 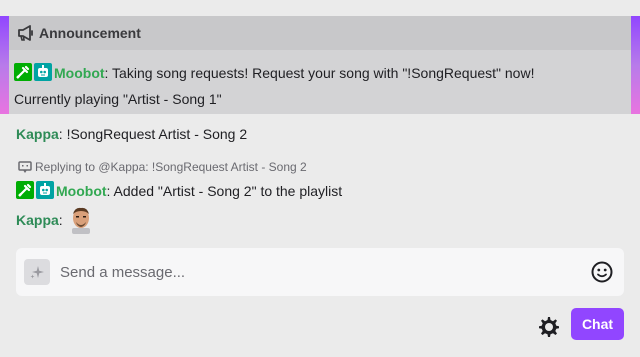 I want to click on chat-message: Kappa:, so click(x=55, y=220).